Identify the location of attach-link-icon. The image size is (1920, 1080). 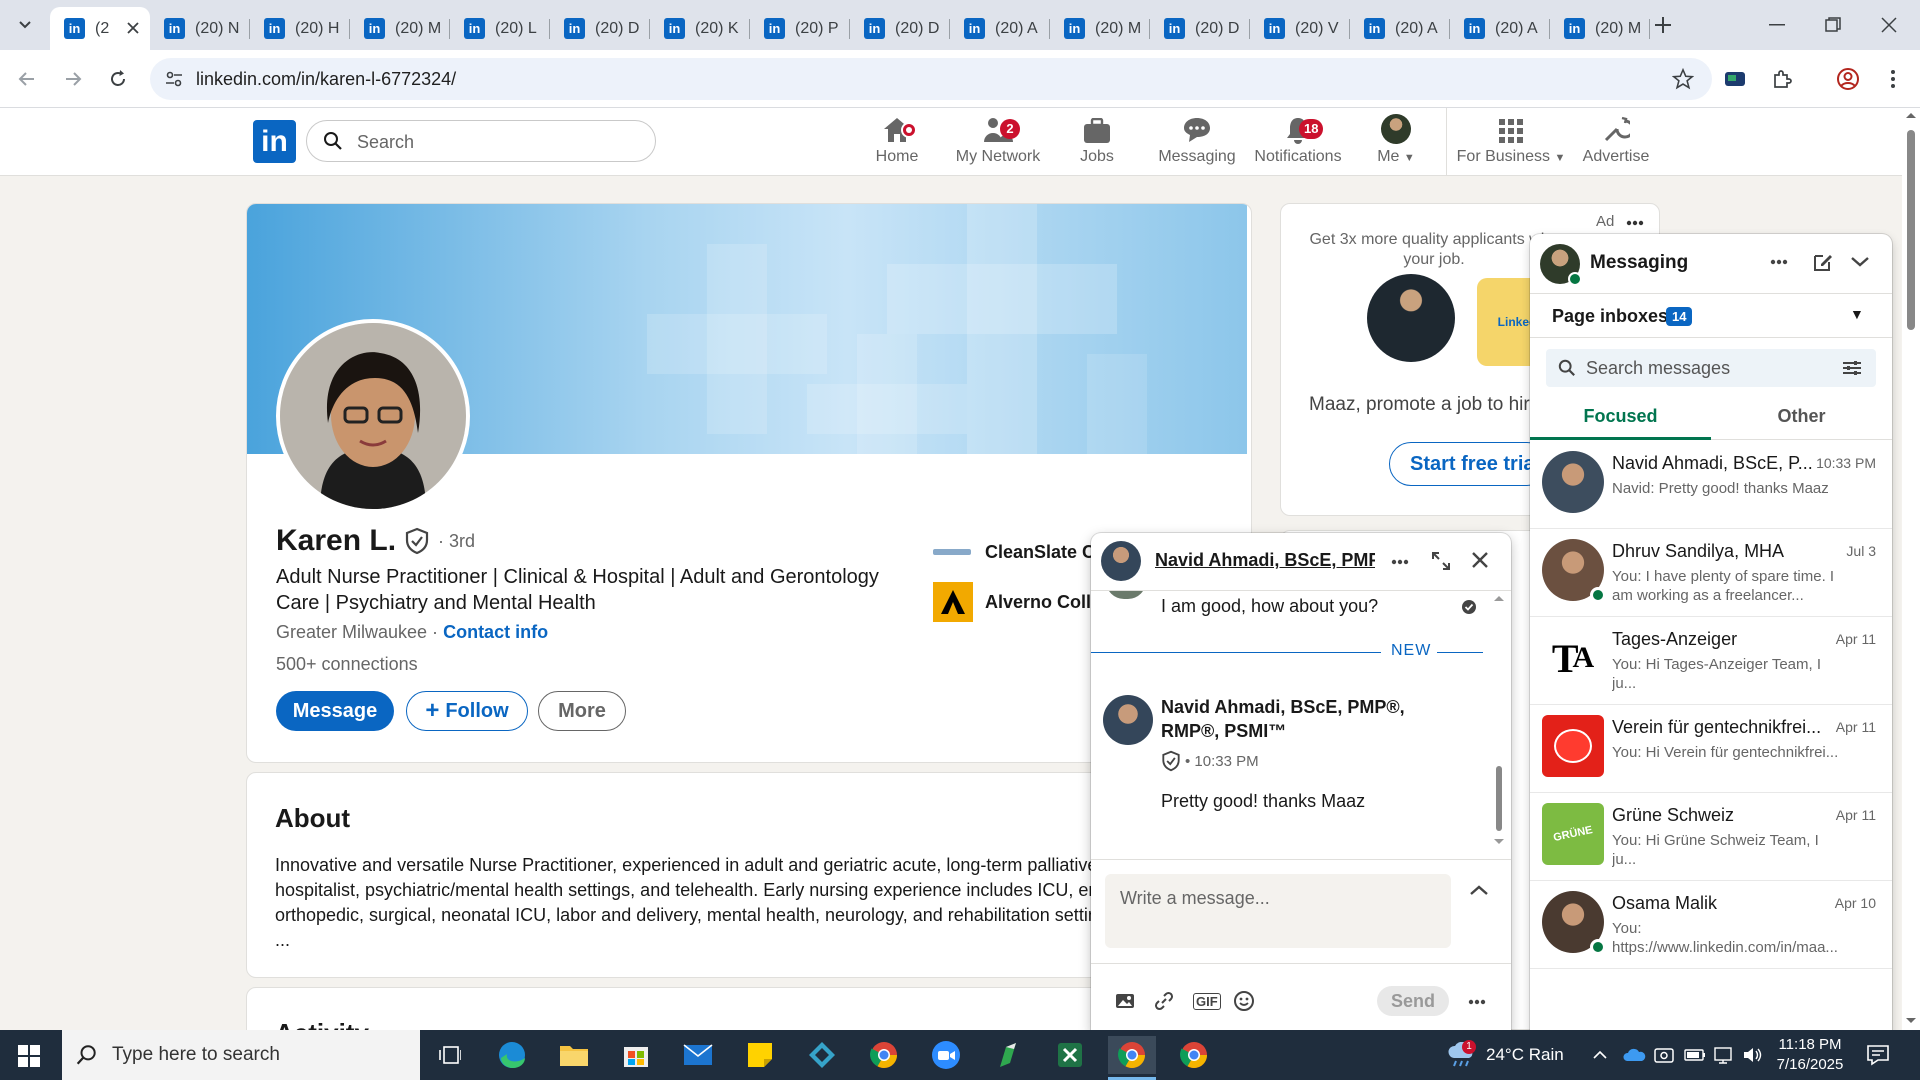
(1164, 1001).